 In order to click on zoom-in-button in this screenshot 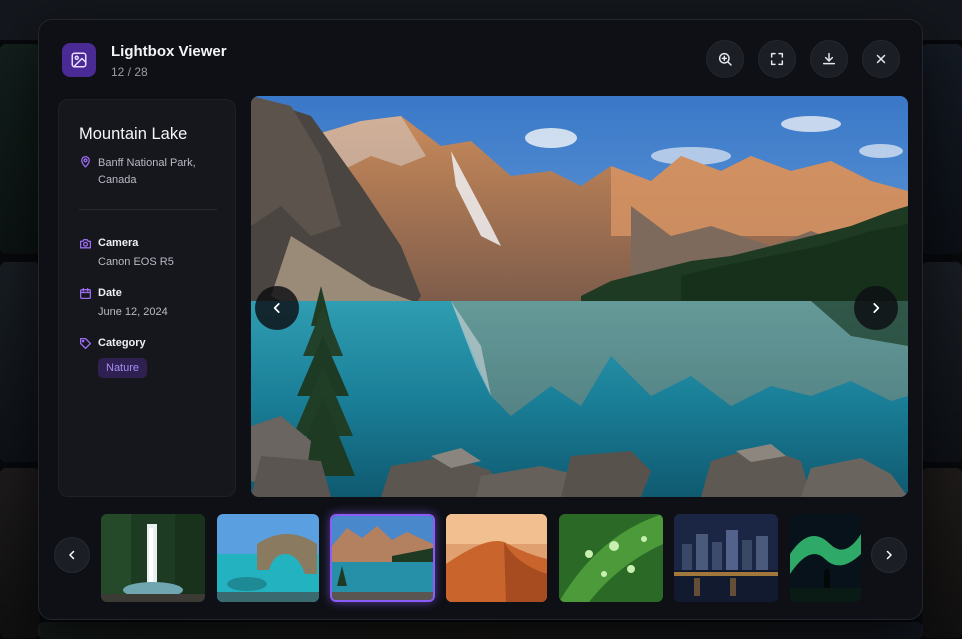, I will do `click(725, 59)`.